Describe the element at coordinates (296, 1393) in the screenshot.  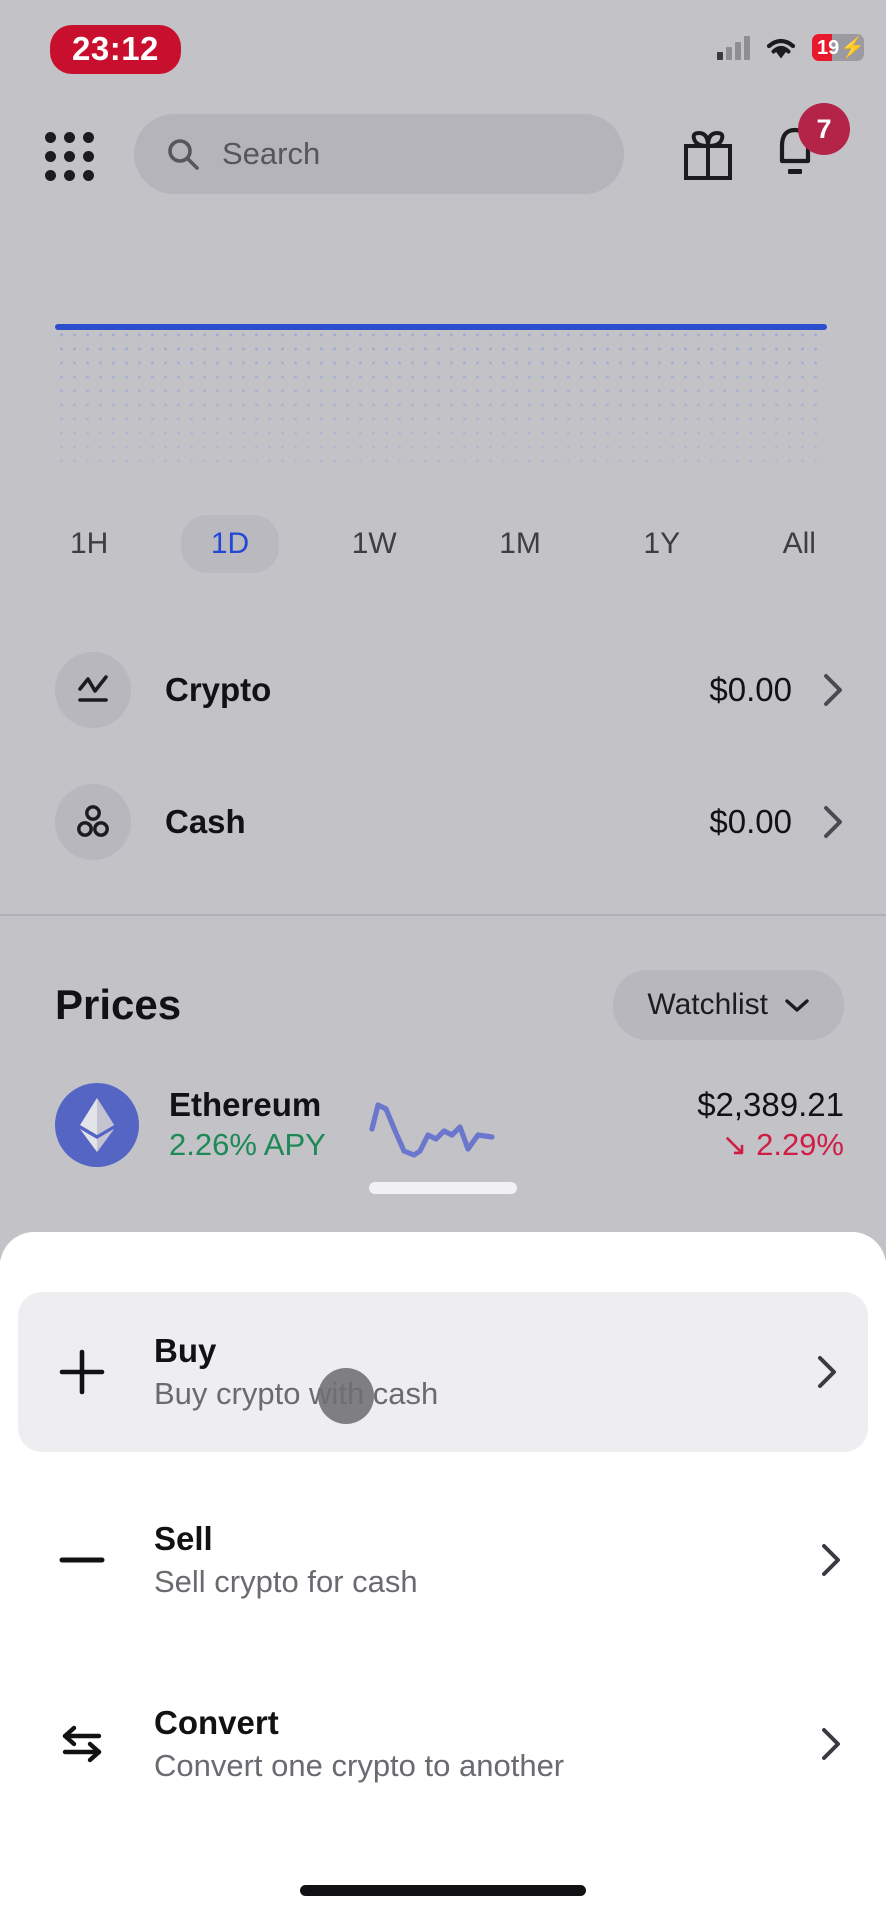
I see `sheet-option-subtitle: Buy crypto with cash` at that location.